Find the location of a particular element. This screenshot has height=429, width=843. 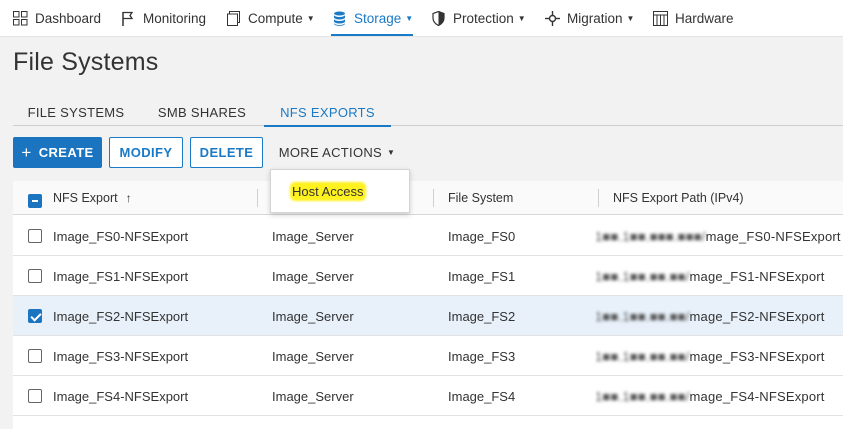

file-system-name: Image_FS3 is located at coordinates (482, 356).